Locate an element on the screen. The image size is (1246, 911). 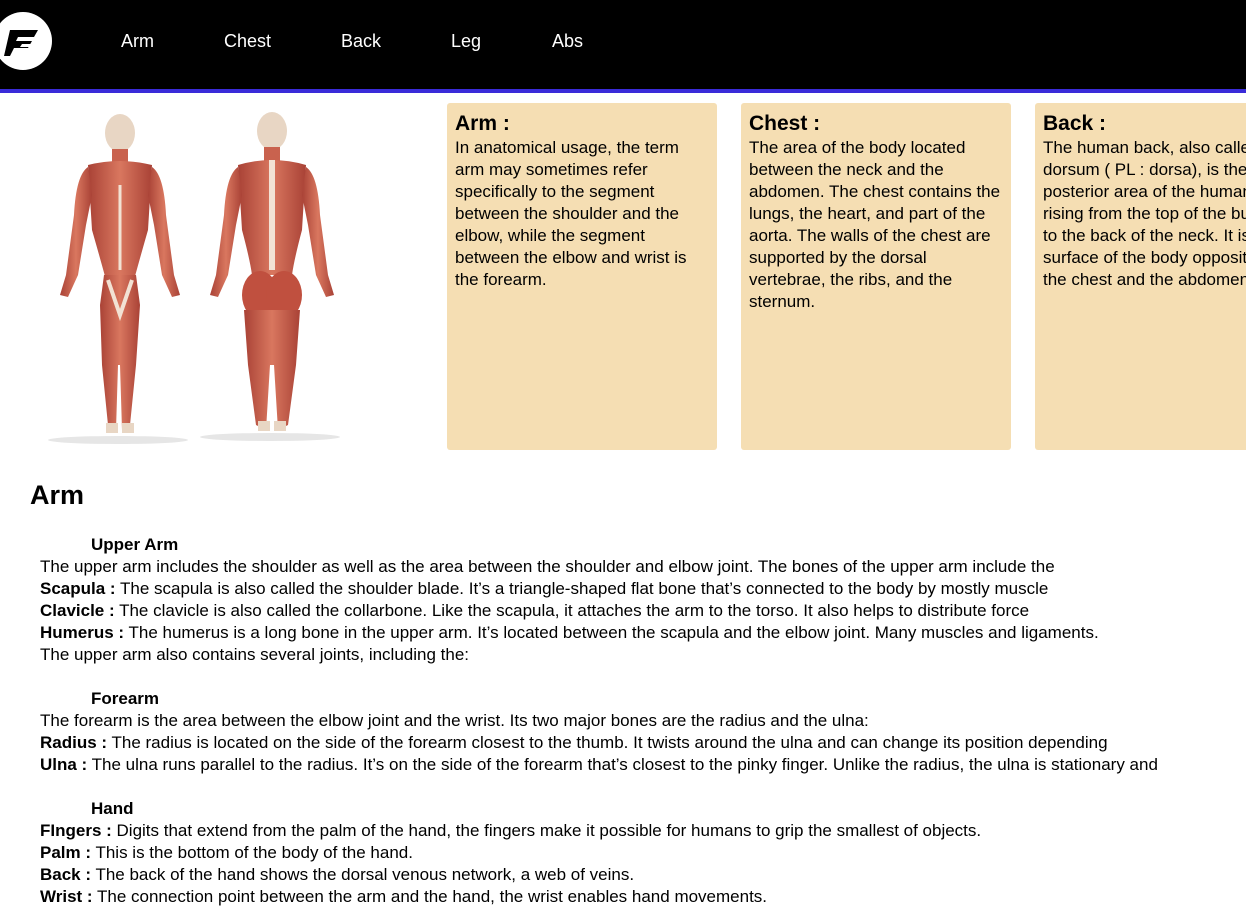
front-figure is located at coordinates (120, 273).